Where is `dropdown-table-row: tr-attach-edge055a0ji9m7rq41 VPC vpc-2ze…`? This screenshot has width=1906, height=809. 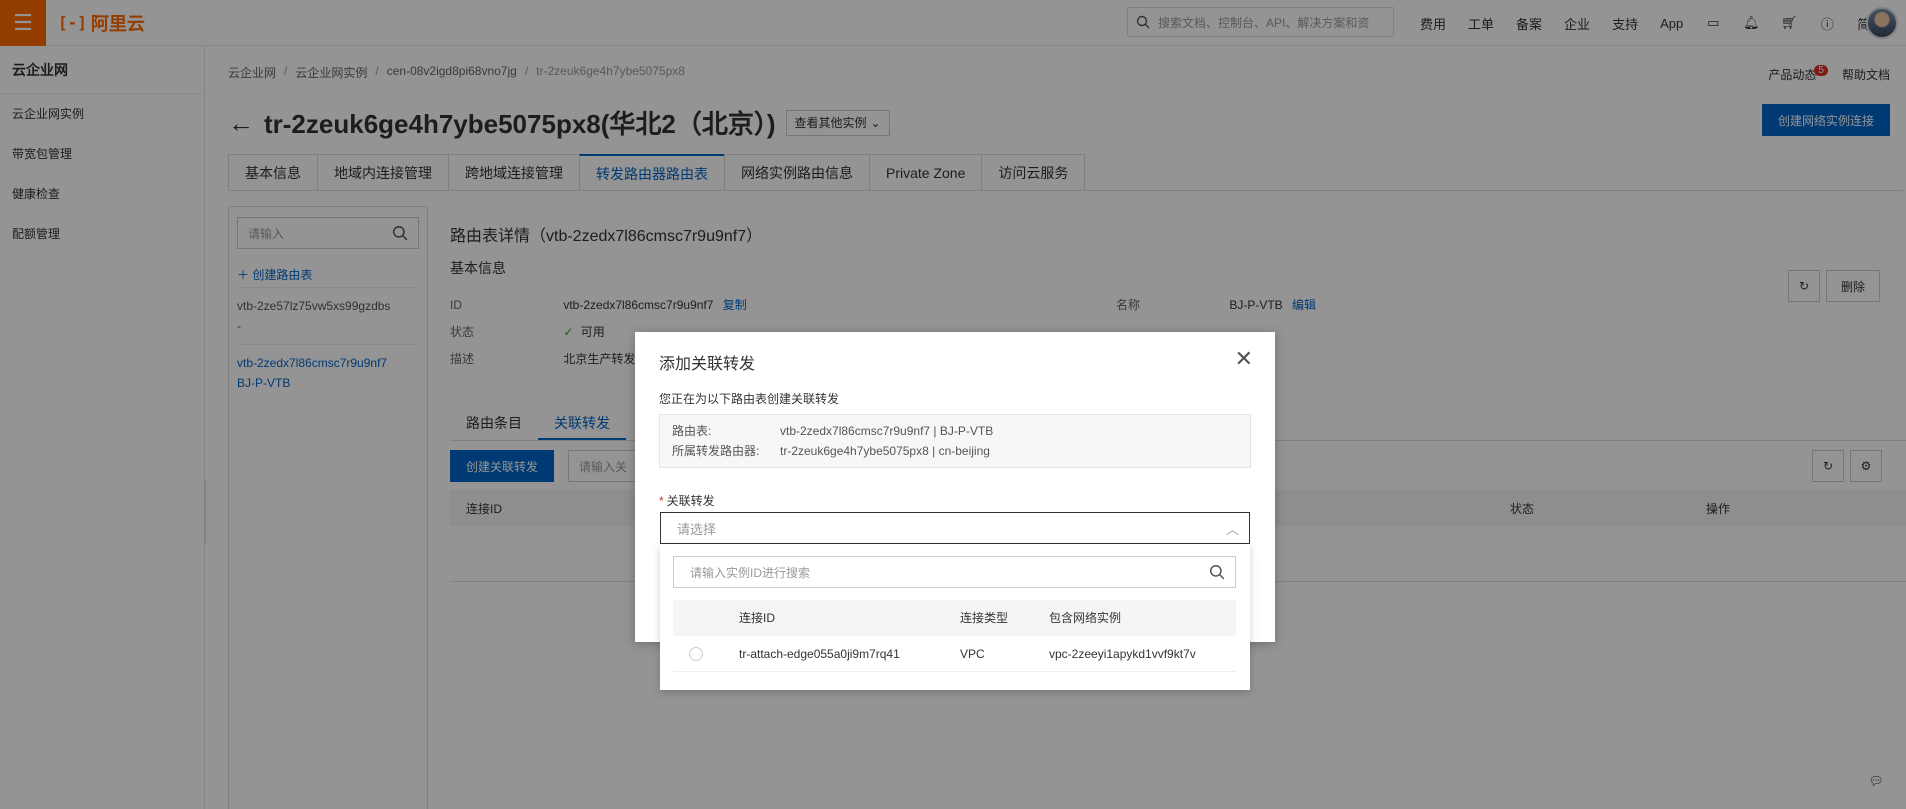 dropdown-table-row: tr-attach-edge055a0ji9m7rq41 VPC vpc-2ze… is located at coordinates (954, 654).